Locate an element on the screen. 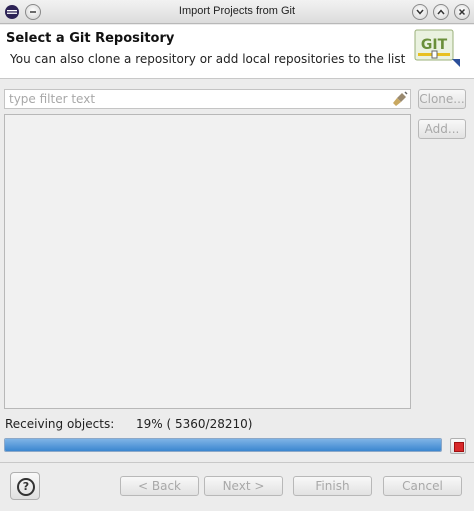 The image size is (474, 511). footer-divider is located at coordinates (237, 462).